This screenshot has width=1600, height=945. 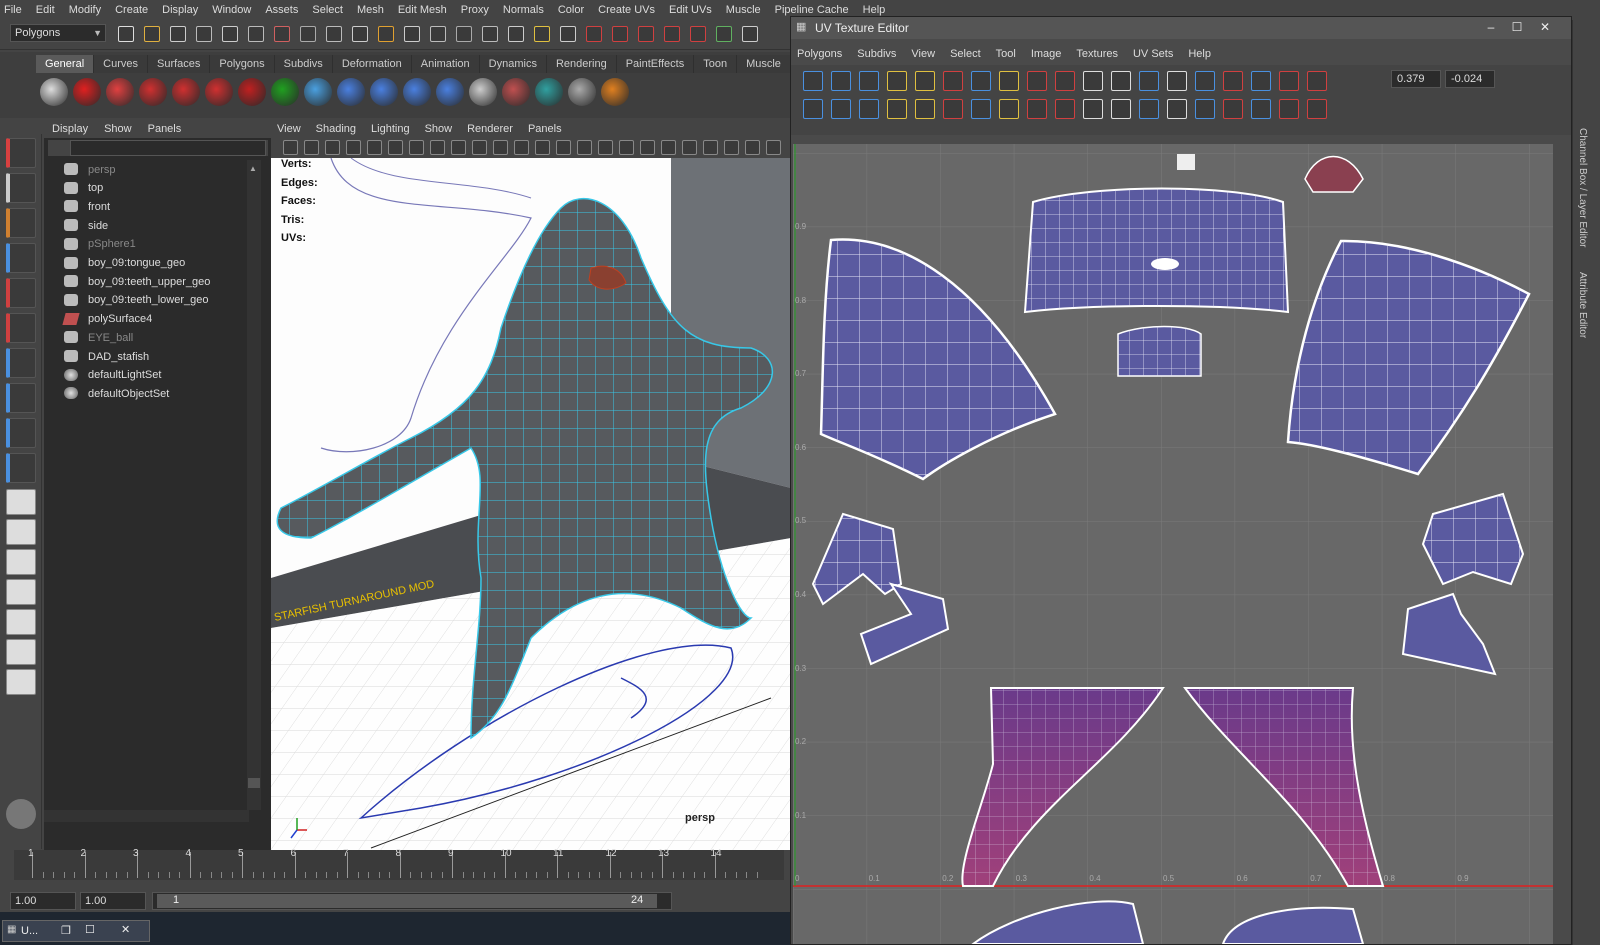 I want to click on attribute-editor-tab: Attribute Editor, so click(x=1582, y=305).